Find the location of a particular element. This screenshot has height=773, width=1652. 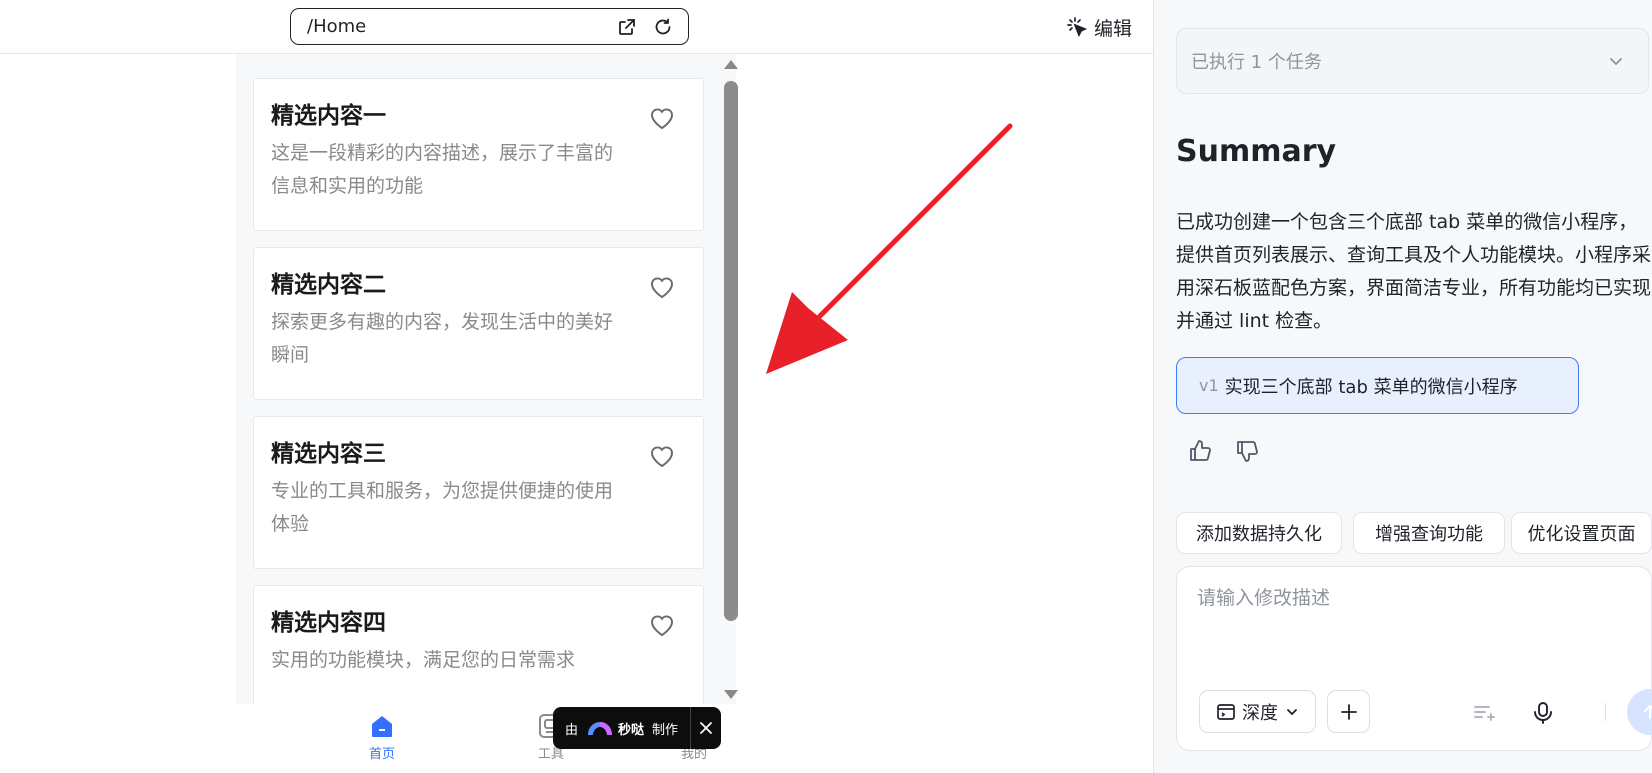

plus-icon is located at coordinates (1348, 711).